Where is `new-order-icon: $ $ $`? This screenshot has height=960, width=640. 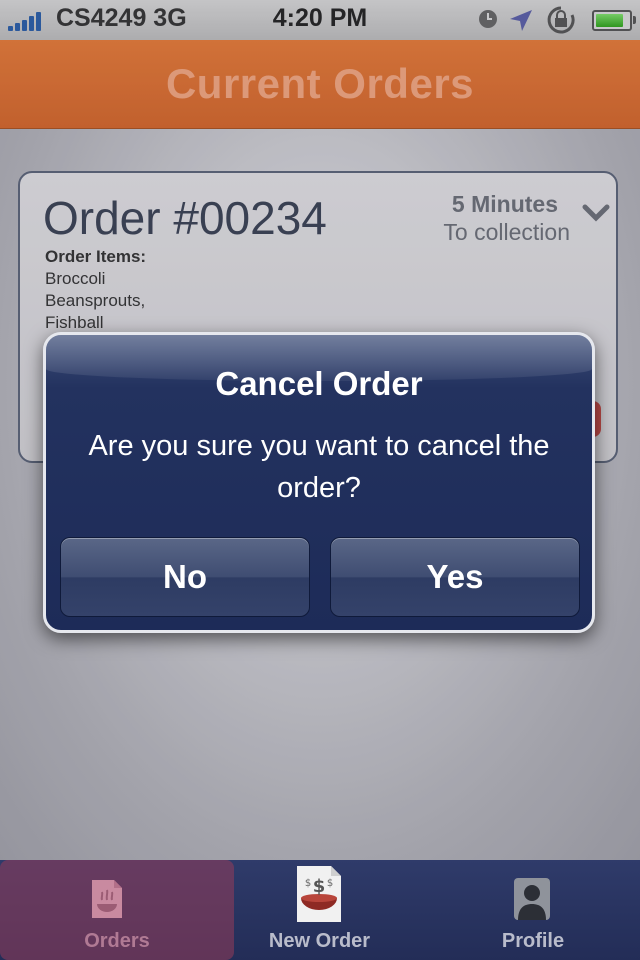
new-order-icon: $ $ $ is located at coordinates (319, 894).